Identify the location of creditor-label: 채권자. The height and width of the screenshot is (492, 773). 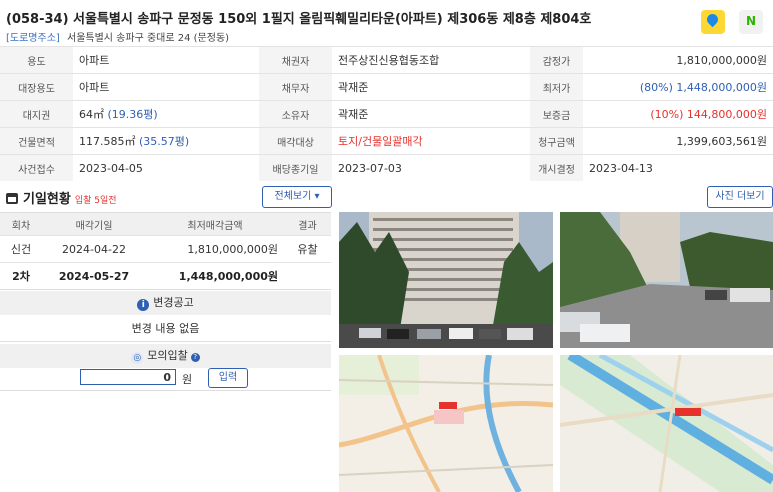
(295, 60).